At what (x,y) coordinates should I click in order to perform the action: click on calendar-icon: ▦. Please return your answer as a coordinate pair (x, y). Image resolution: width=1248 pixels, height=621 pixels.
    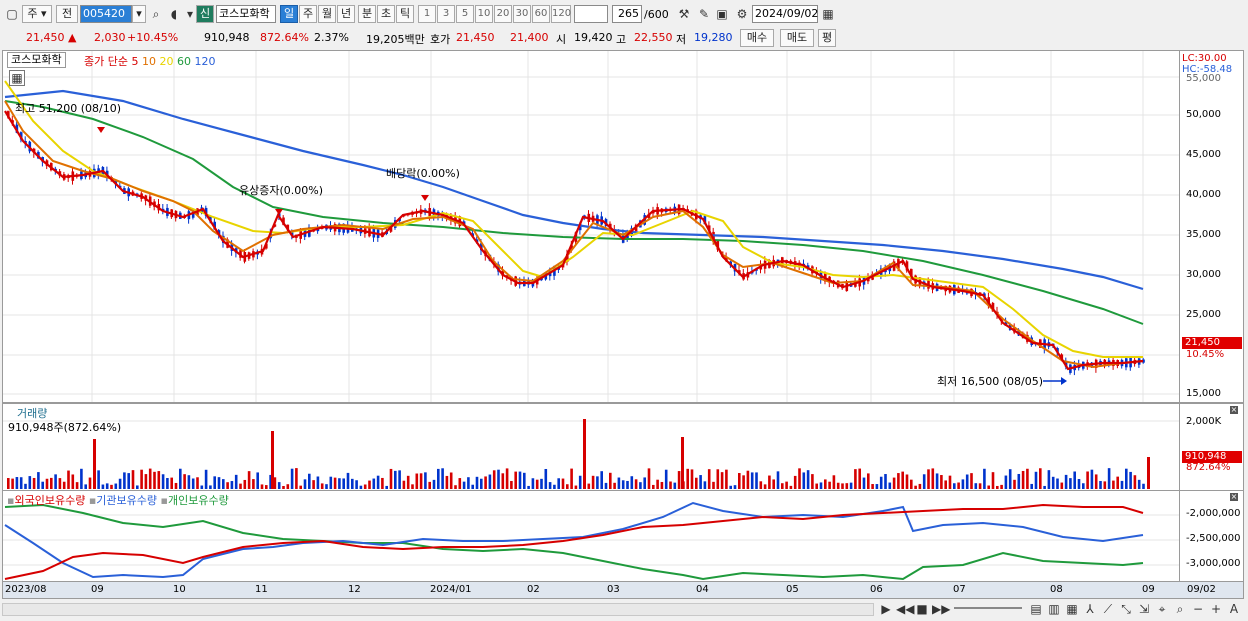
    Looking at the image, I should click on (828, 14).